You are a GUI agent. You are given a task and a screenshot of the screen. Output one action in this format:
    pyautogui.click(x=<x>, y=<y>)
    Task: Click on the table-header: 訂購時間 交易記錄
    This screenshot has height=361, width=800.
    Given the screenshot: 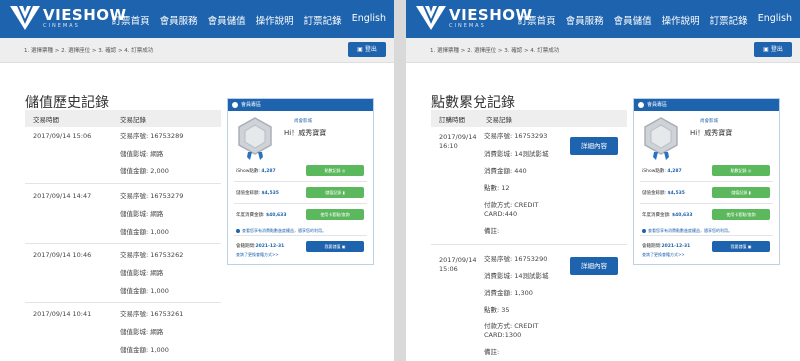 What is the action you would take?
    pyautogui.click(x=529, y=118)
    